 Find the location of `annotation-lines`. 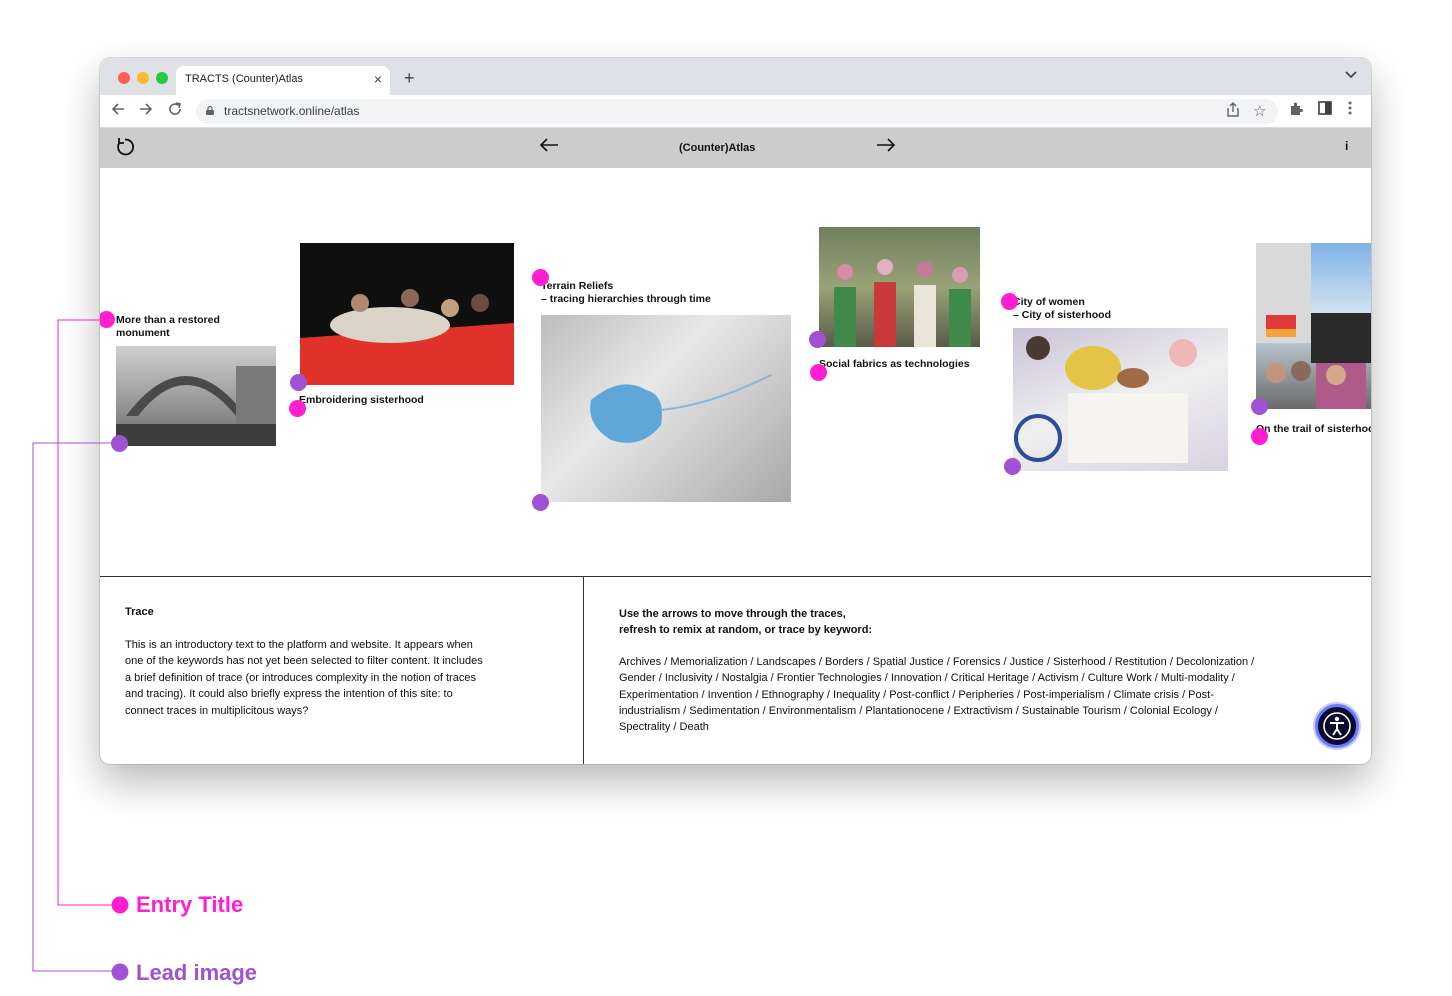

annotation-lines is located at coordinates (80, 650).